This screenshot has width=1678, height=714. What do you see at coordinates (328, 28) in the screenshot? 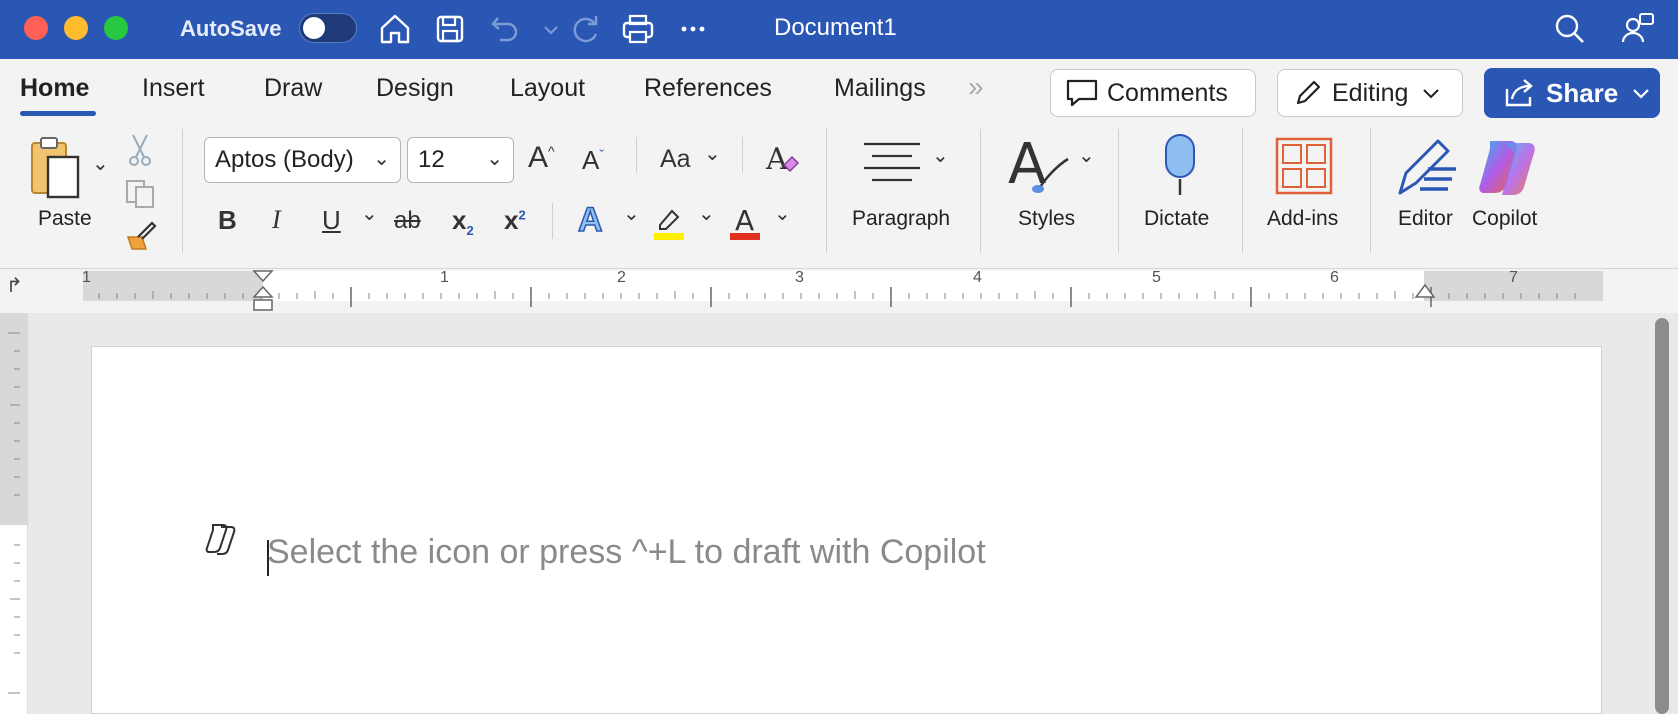
I see `autosave-toggle` at bounding box center [328, 28].